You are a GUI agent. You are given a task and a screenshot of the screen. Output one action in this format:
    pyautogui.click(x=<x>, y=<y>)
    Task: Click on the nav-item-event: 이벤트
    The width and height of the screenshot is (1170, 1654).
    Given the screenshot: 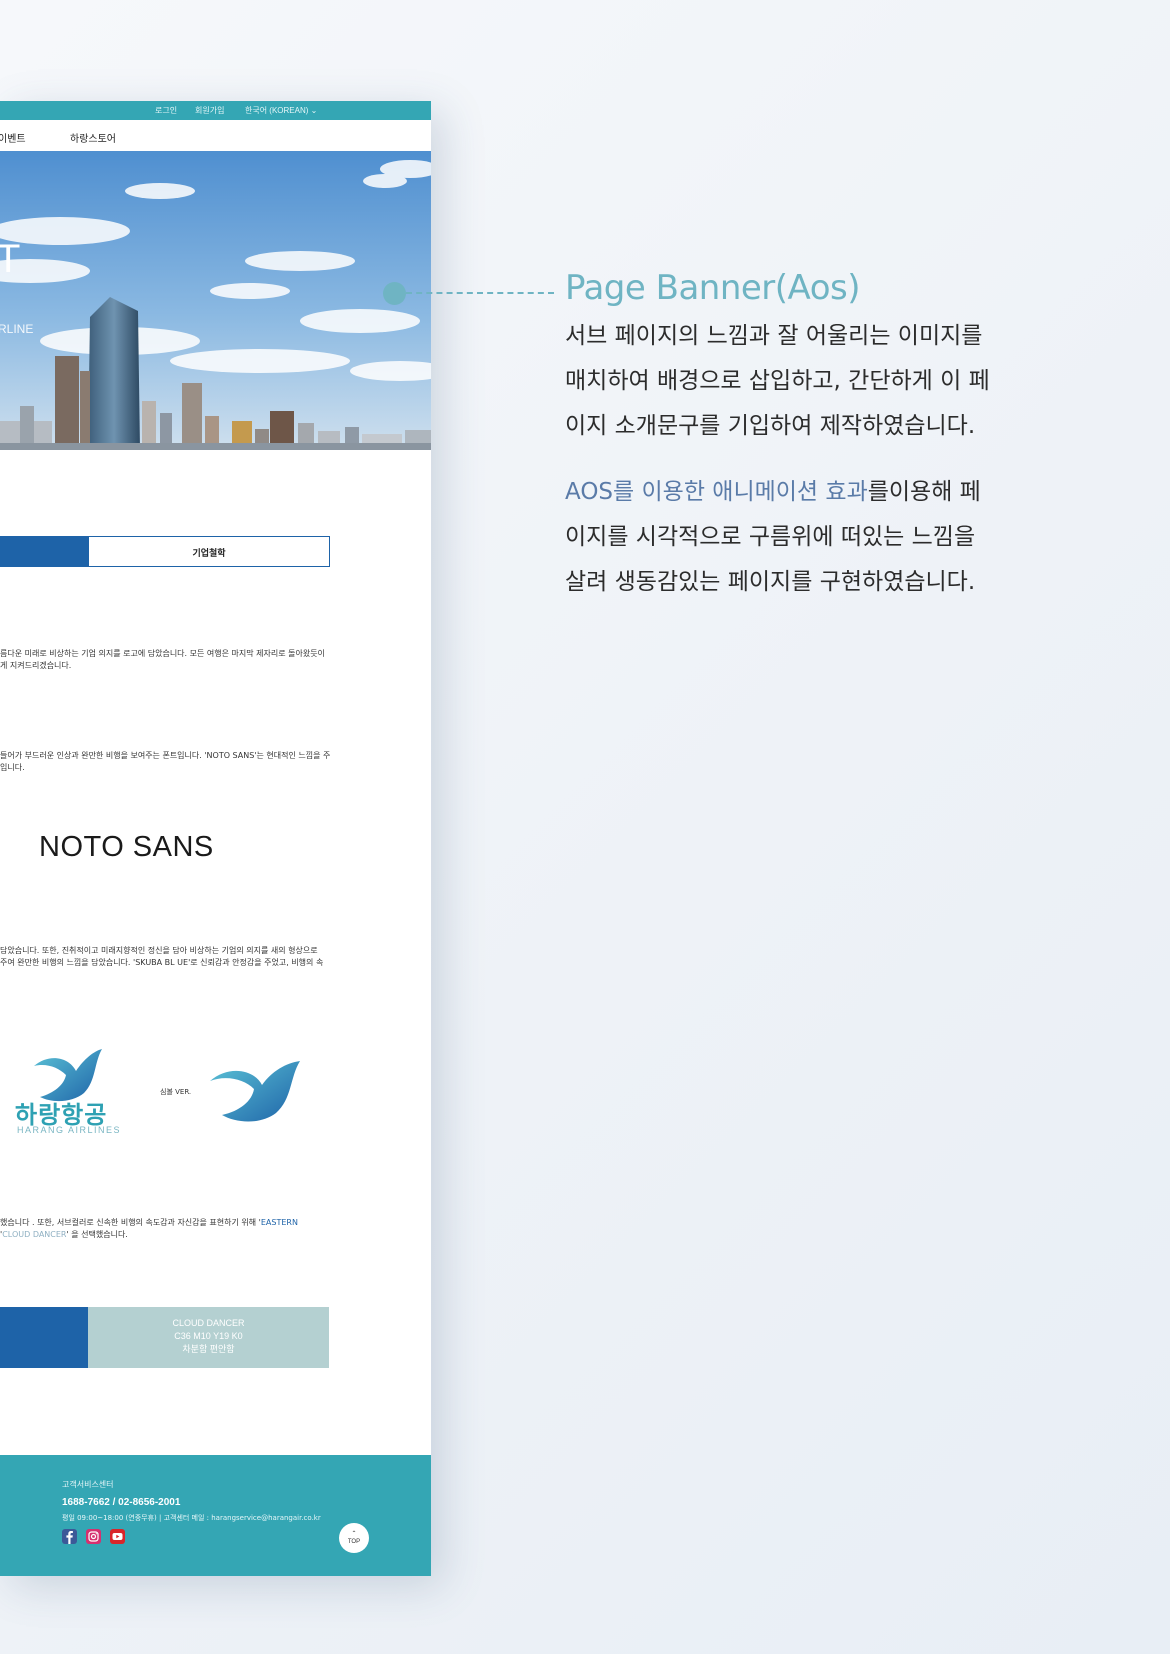 What is the action you would take?
    pyautogui.click(x=13, y=137)
    